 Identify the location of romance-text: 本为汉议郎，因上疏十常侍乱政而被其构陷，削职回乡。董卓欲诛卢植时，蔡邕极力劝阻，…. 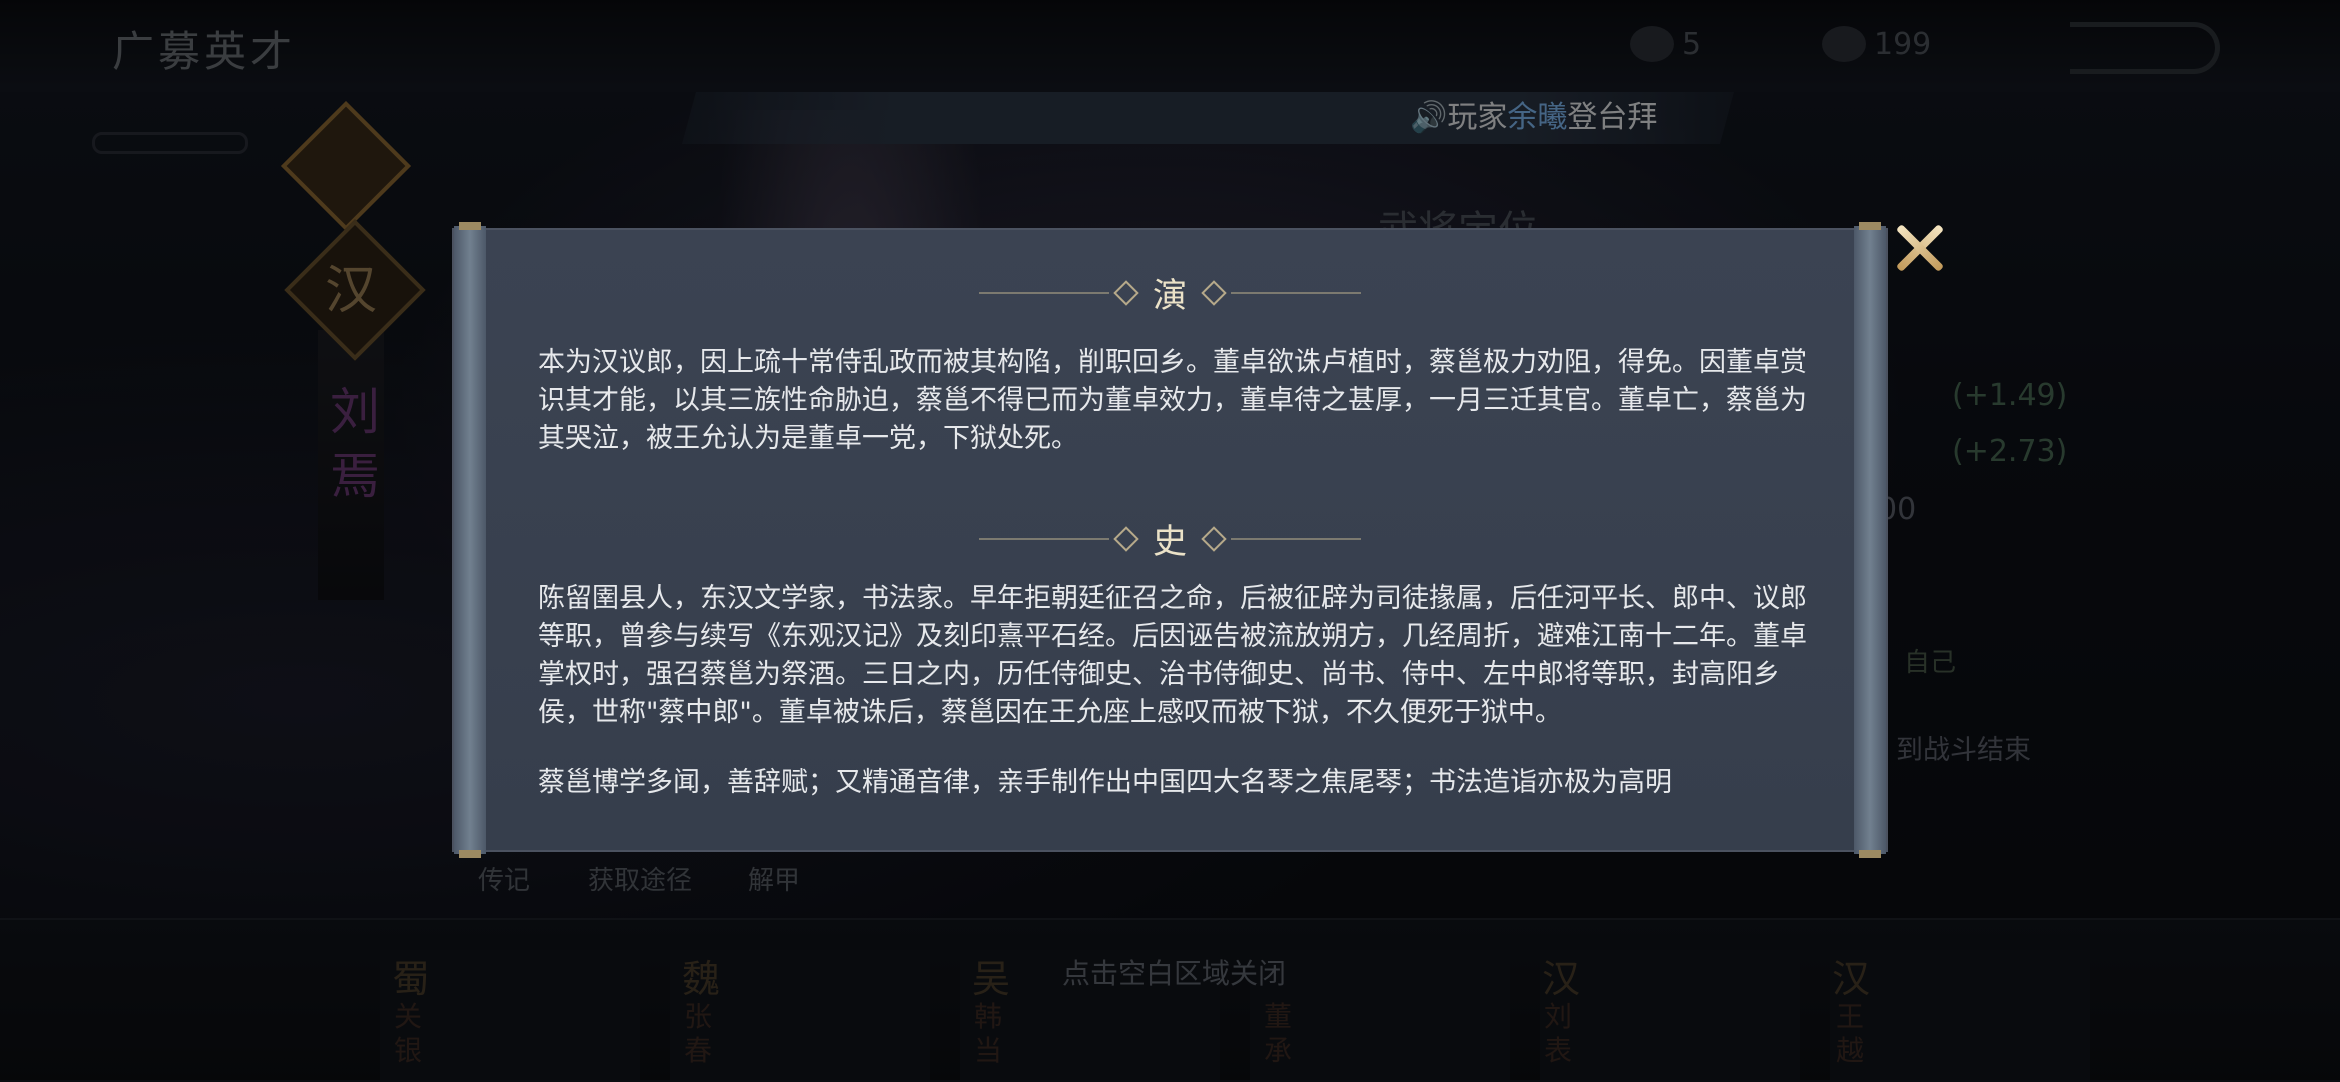
(1172, 400).